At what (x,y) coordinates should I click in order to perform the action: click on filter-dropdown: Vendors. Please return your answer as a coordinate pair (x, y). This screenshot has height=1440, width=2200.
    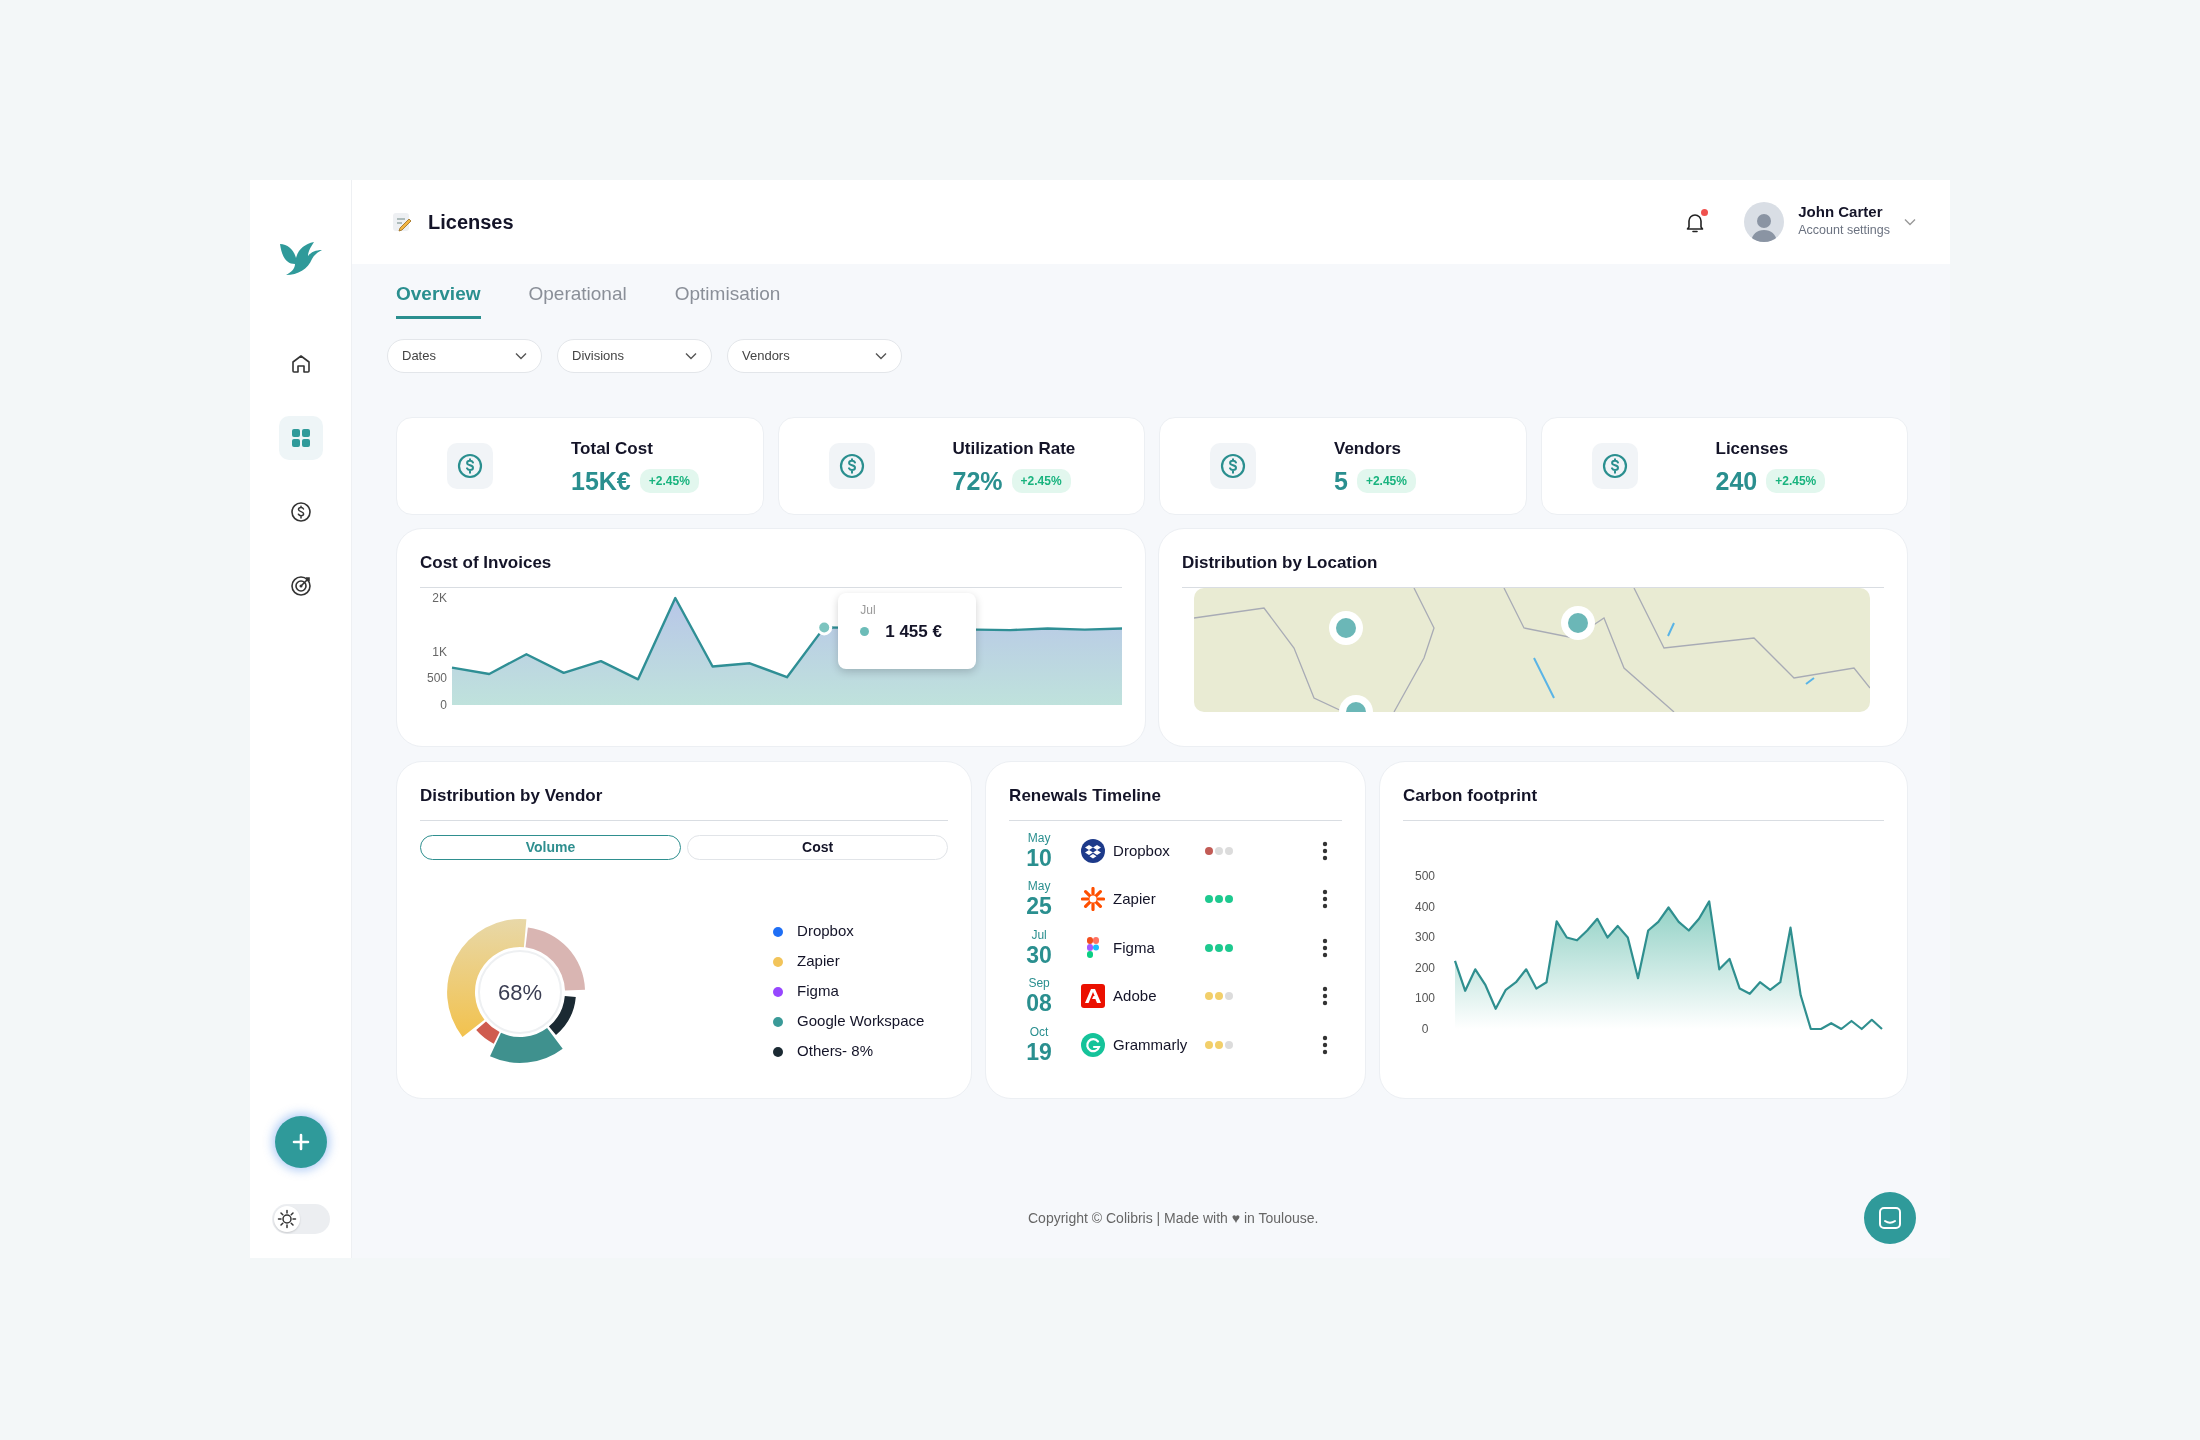
    Looking at the image, I should click on (814, 355).